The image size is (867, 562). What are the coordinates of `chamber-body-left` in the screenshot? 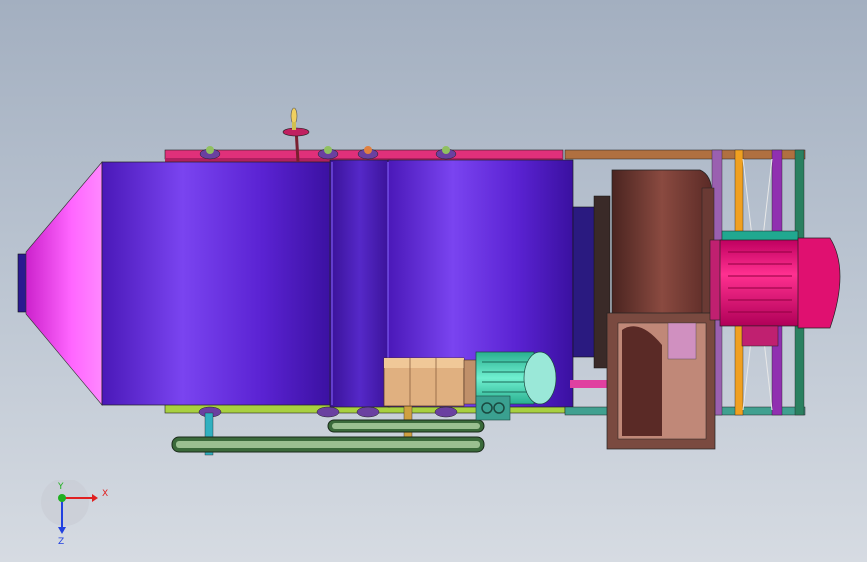 It's located at (217, 283).